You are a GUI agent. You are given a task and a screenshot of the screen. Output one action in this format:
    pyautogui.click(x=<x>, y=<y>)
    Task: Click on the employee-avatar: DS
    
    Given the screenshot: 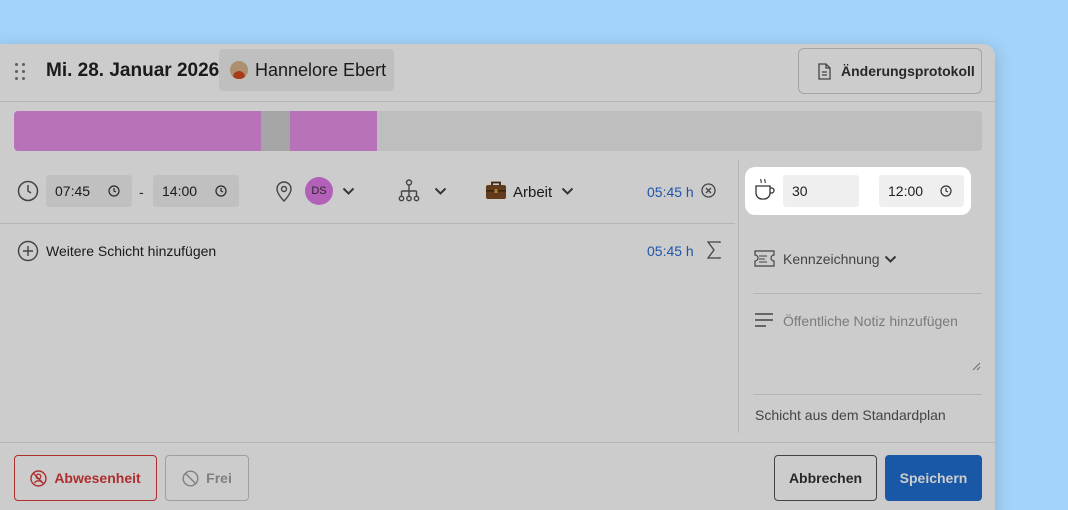 What is the action you would take?
    pyautogui.click(x=319, y=191)
    